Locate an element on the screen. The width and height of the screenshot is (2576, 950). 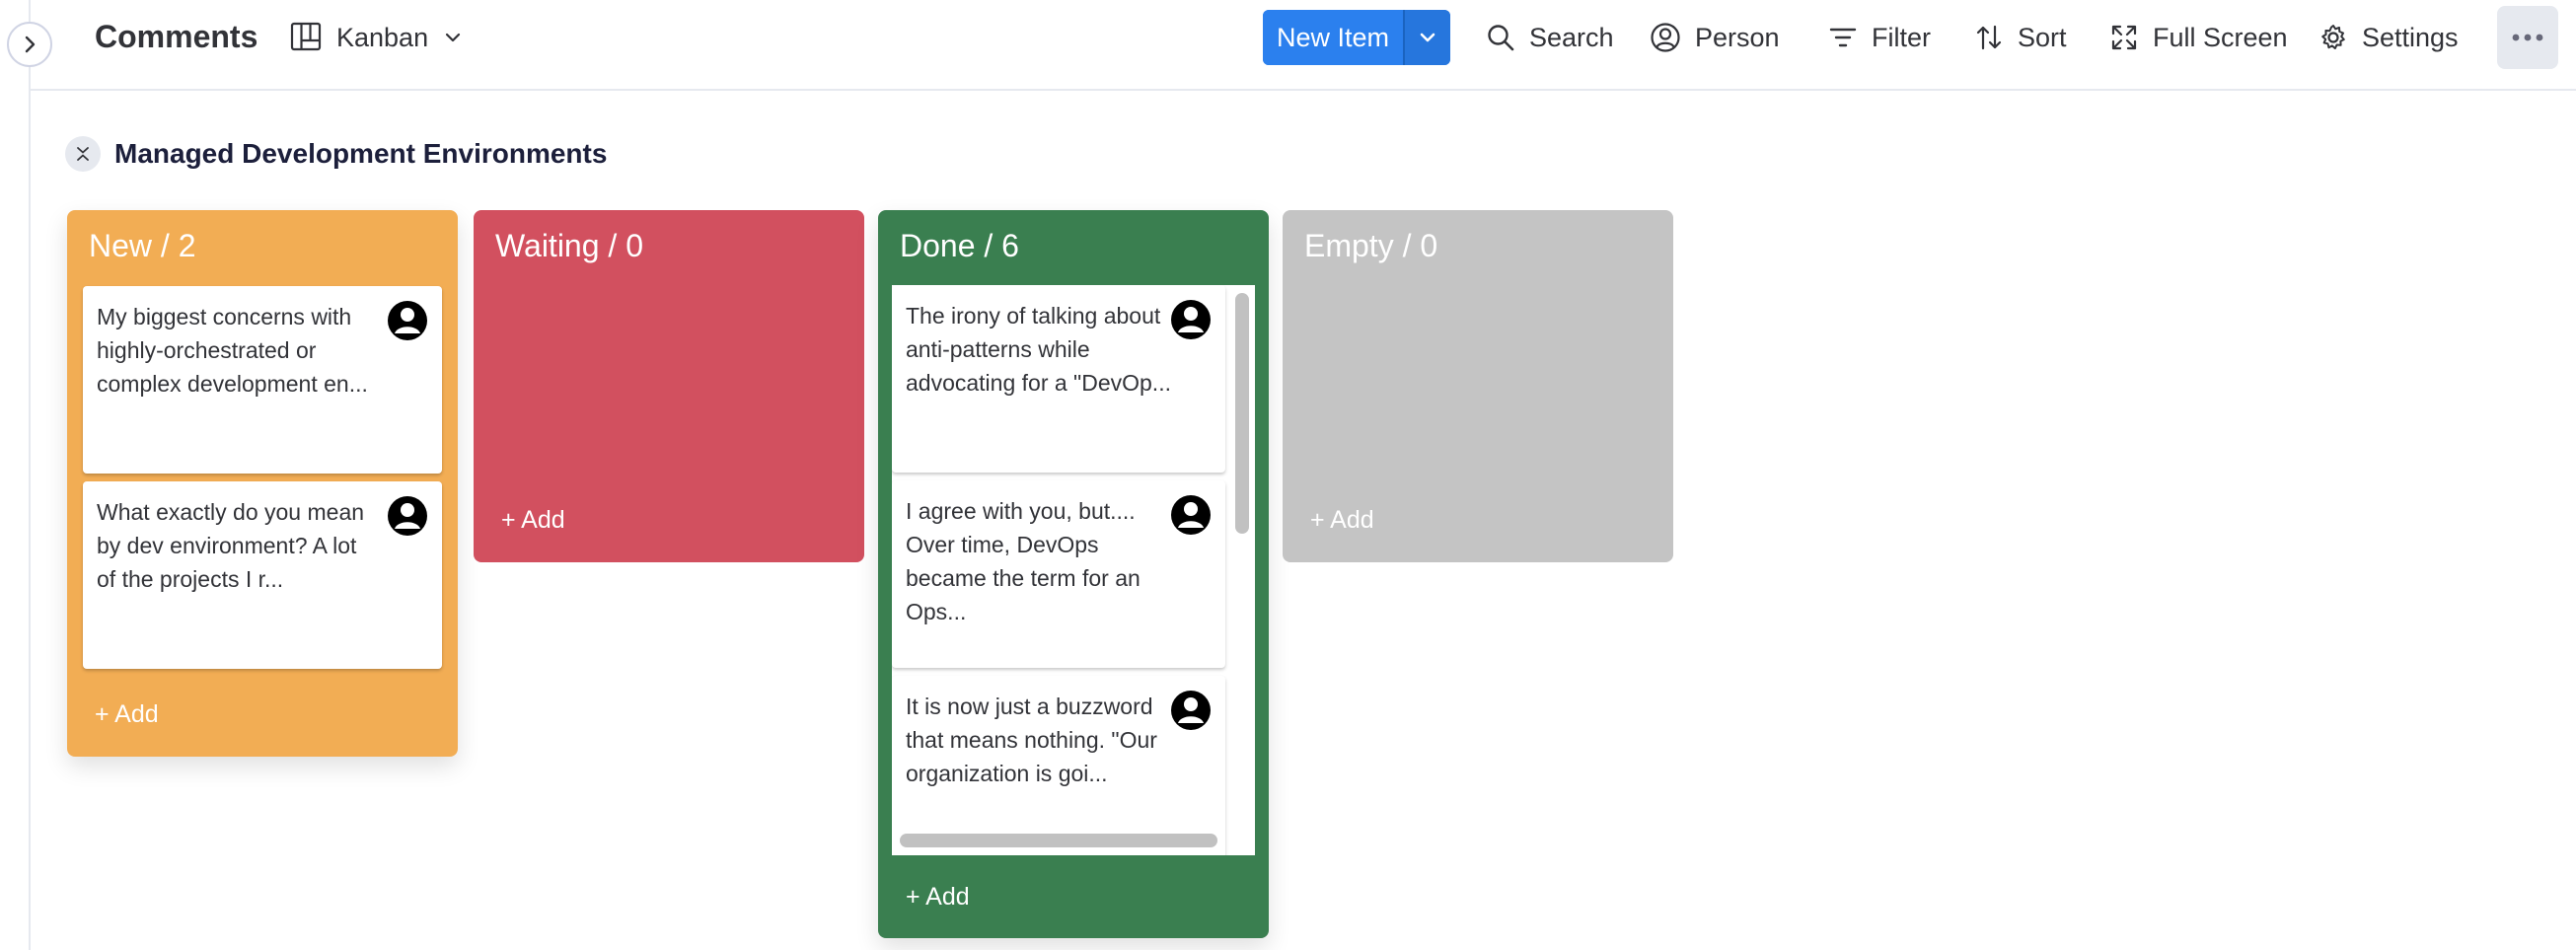
search-label: Search is located at coordinates (1571, 37).